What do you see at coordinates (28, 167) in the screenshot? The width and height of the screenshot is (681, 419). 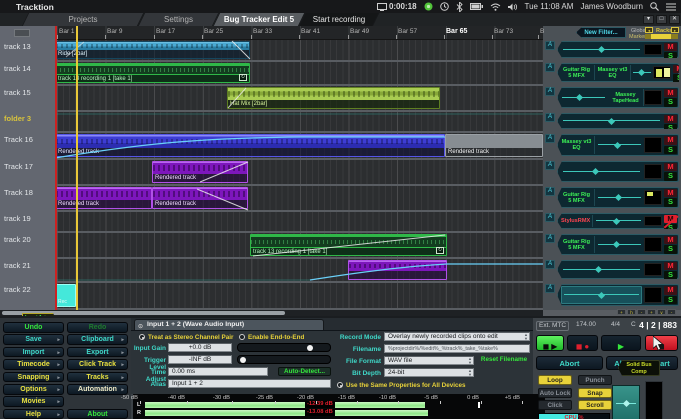 I see `track-name-track-17: Track 17` at bounding box center [28, 167].